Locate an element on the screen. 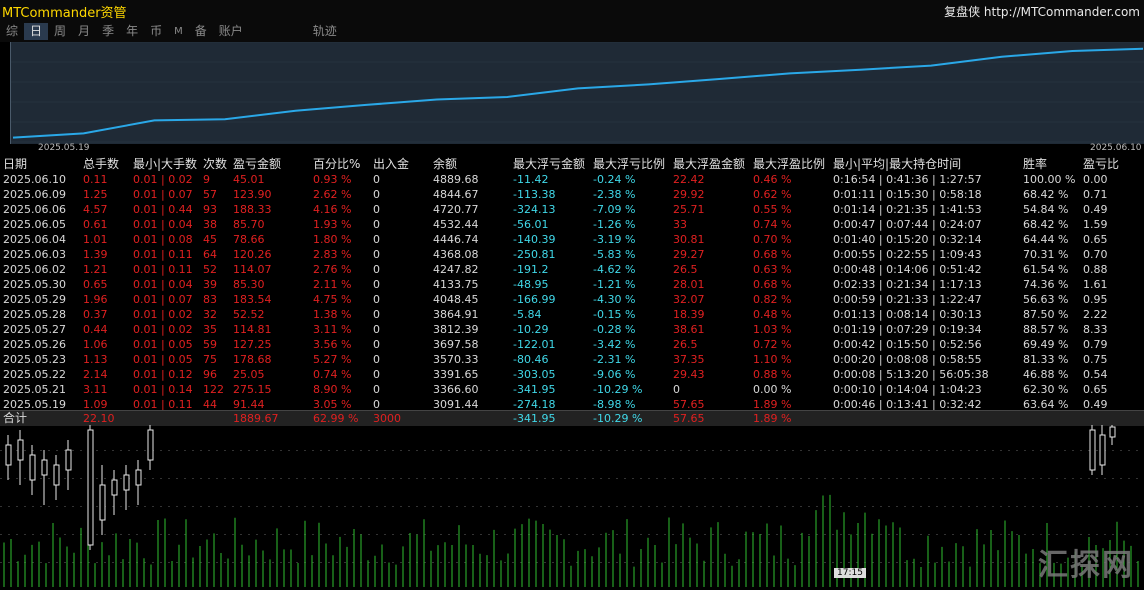 Image resolution: width=1144 pixels, height=590 pixels. table-cell: 2025.06.10 is located at coordinates (34, 179).